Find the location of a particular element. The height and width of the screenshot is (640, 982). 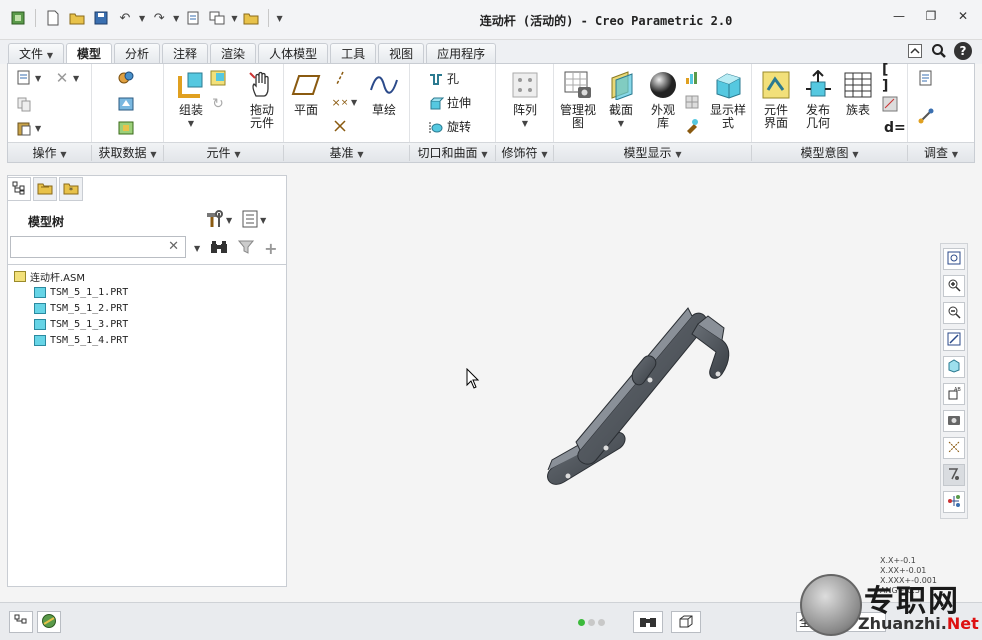

reference-viewer-button is located at coordinates (926, 116).